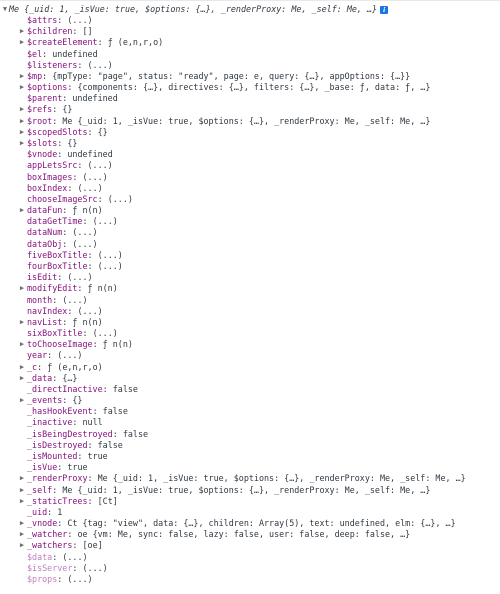 The height and width of the screenshot is (594, 500). I want to click on property-key: $attrs, so click(42, 20).